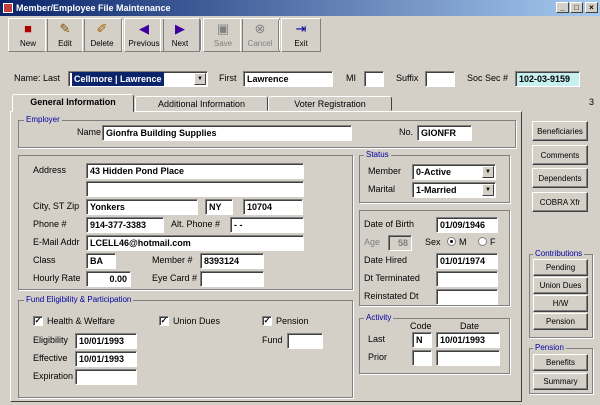  I want to click on marital-label: Marital, so click(382, 189).